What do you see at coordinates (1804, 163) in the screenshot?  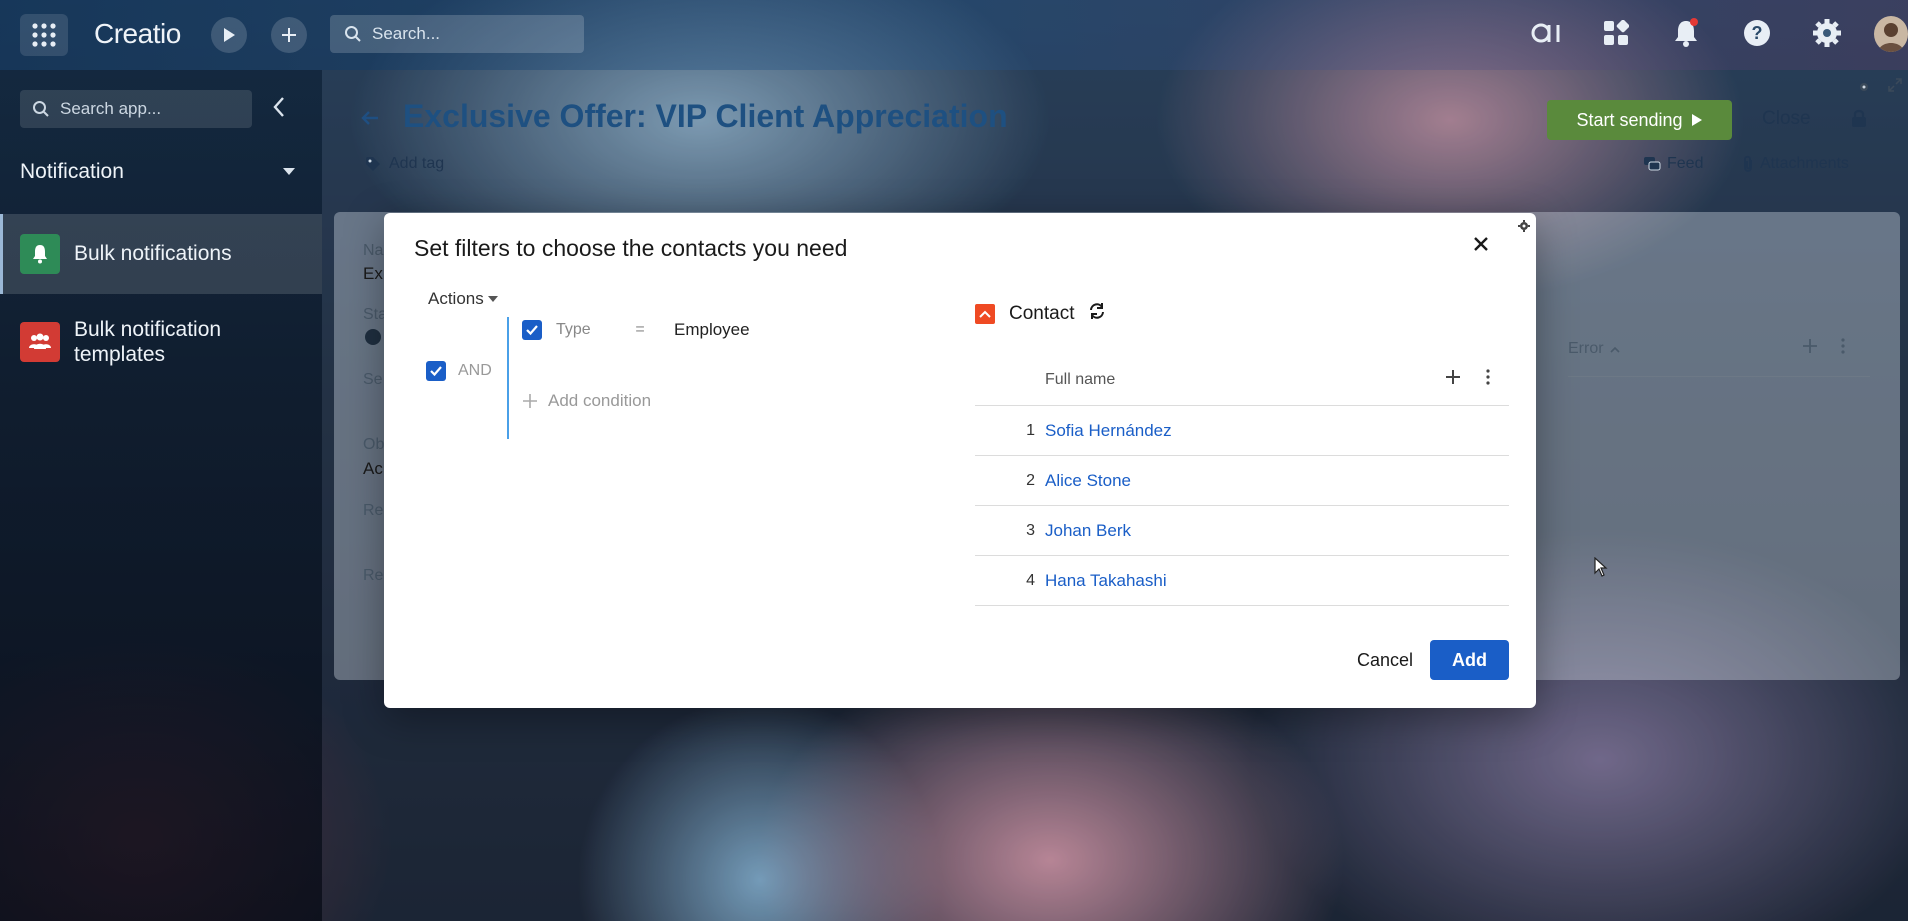 I see `attachments-label: Attachments` at bounding box center [1804, 163].